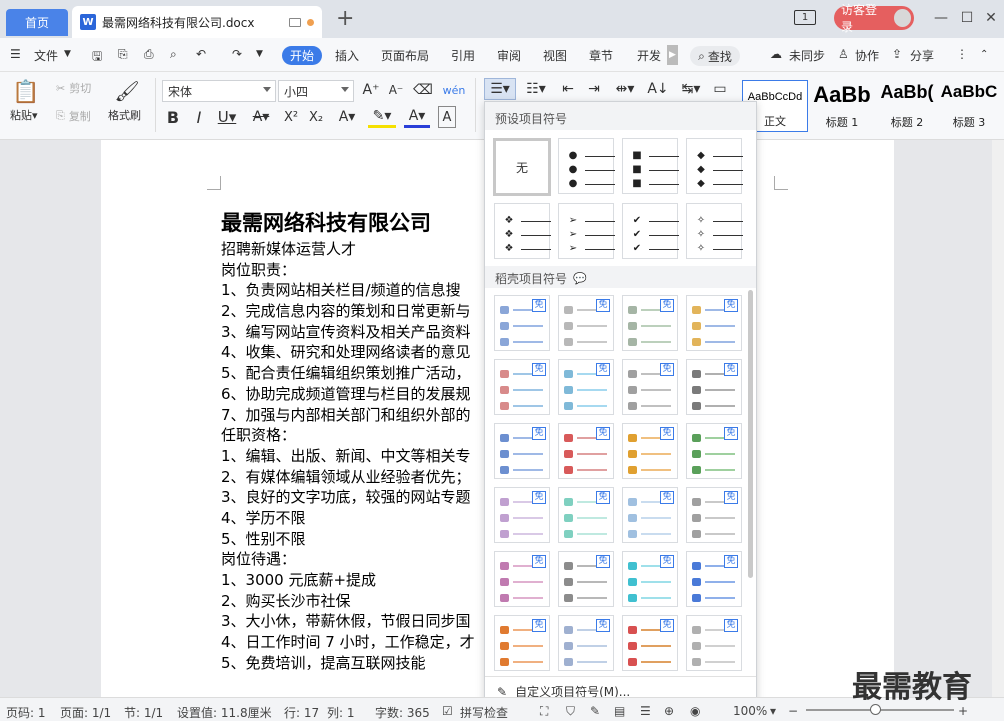 The image size is (1004, 721). Describe the element at coordinates (776, 54) in the screenshot. I see `cloud-icon: ☁` at that location.